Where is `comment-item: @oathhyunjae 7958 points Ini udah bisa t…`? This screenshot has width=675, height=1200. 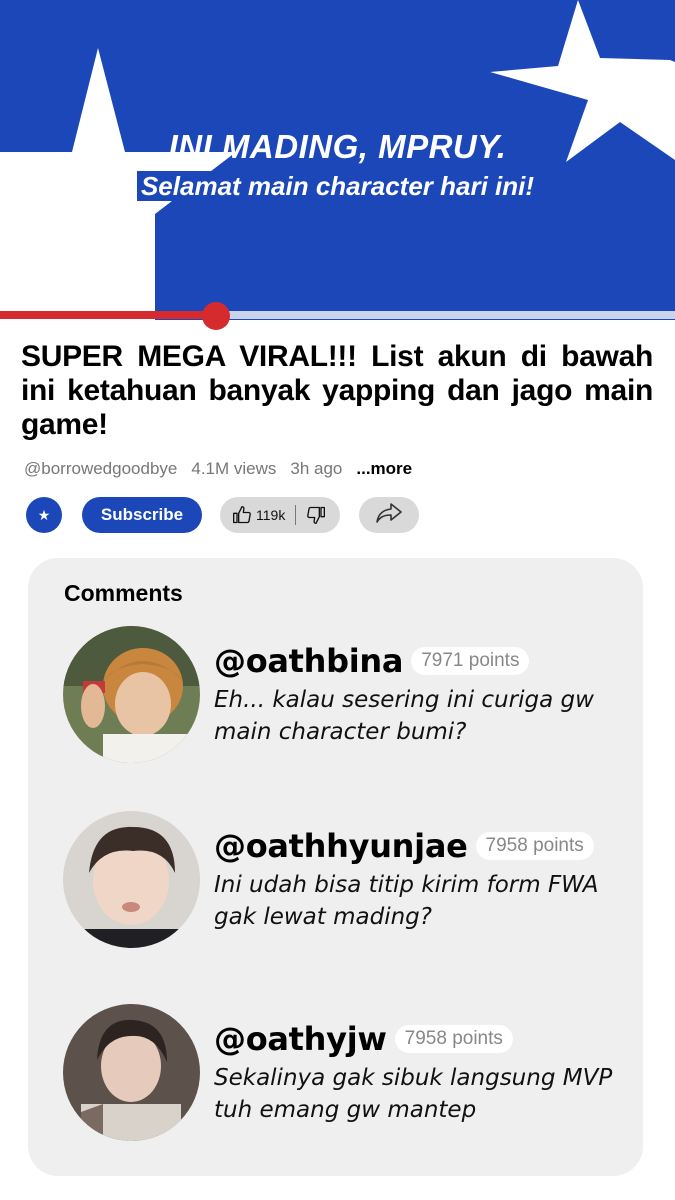
comment-item: @oathhyunjae 7958 points Ini udah bisa t… is located at coordinates (350, 881).